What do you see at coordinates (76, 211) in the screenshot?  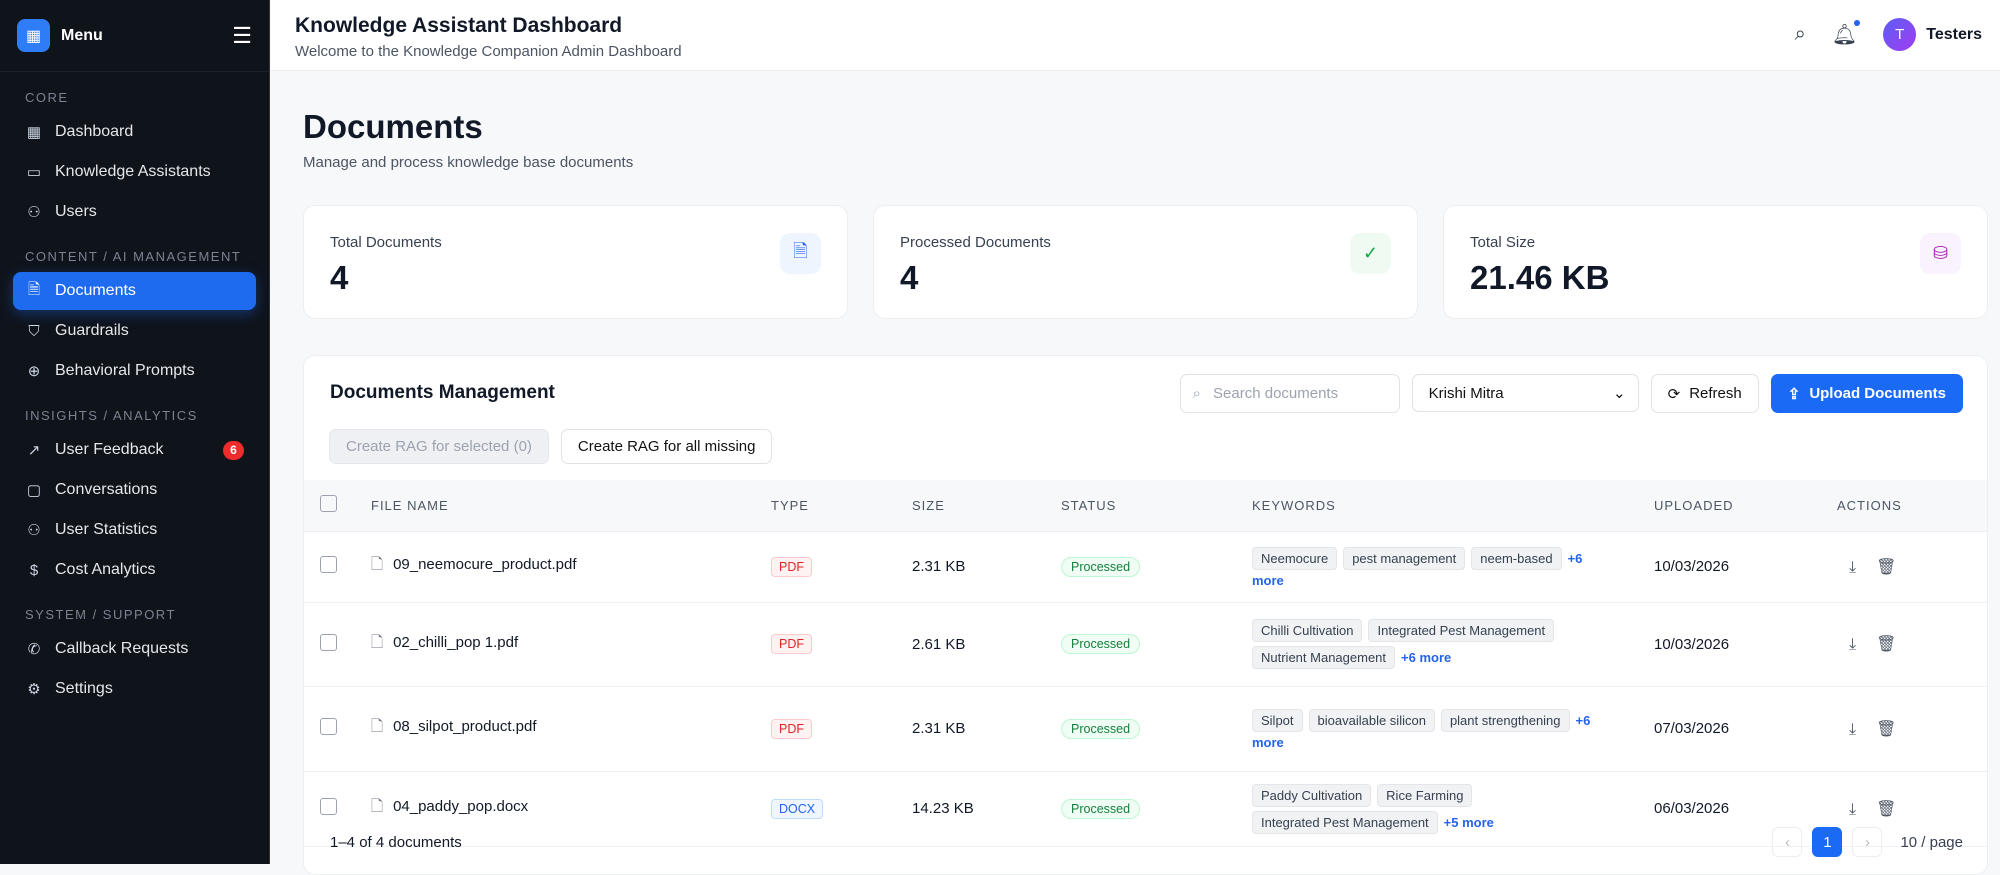 I see `sidebar-item-label: Users` at bounding box center [76, 211].